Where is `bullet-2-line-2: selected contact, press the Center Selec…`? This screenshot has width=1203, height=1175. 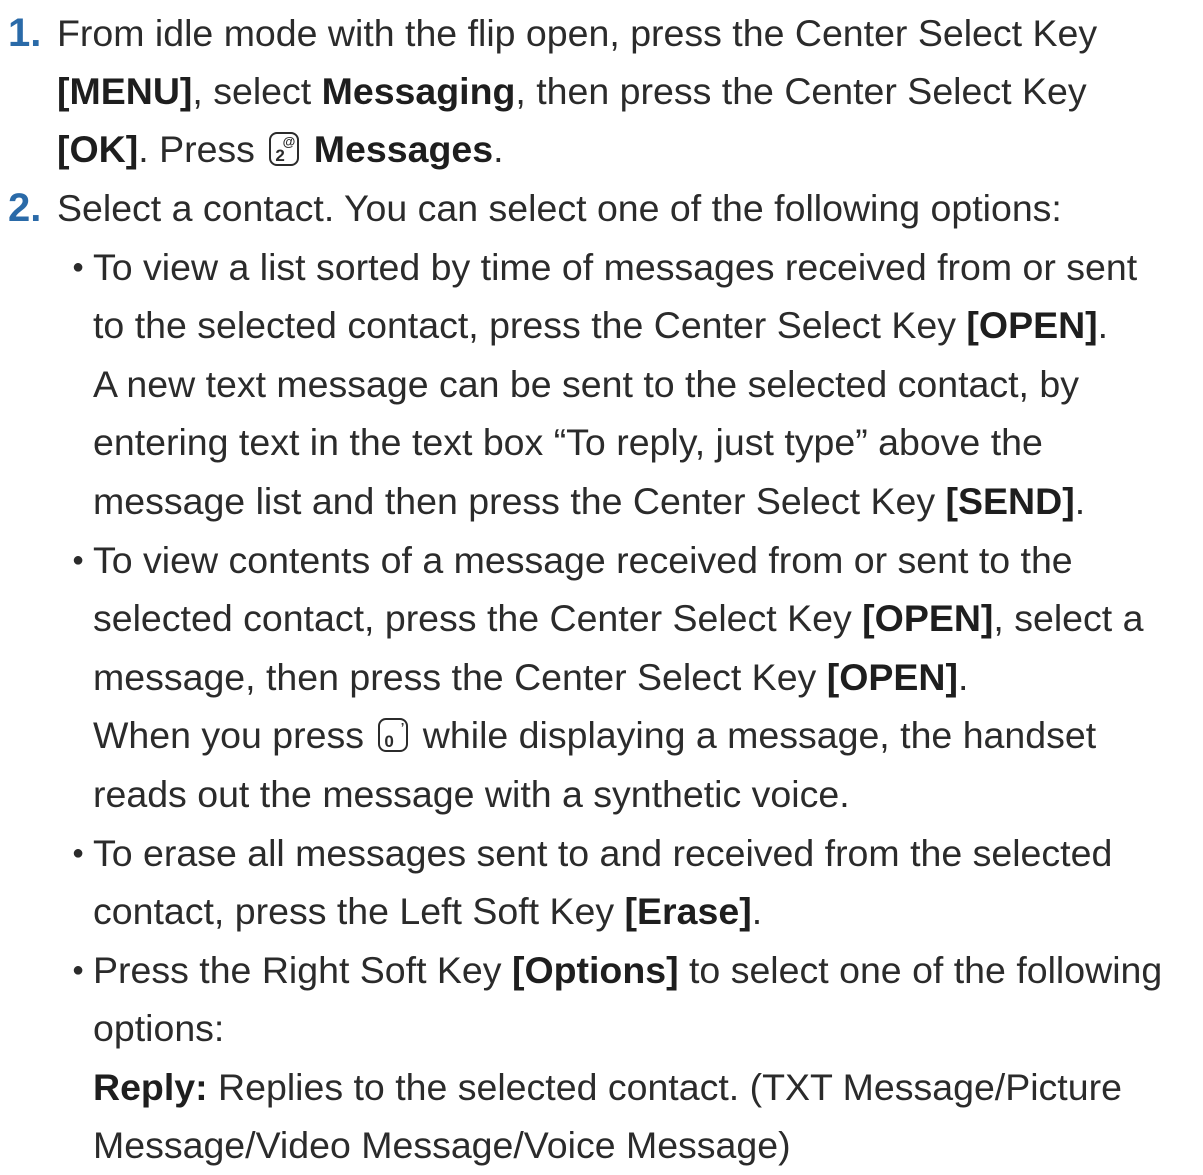 bullet-2-line-2: selected contact, press the Center Selec… is located at coordinates (618, 618).